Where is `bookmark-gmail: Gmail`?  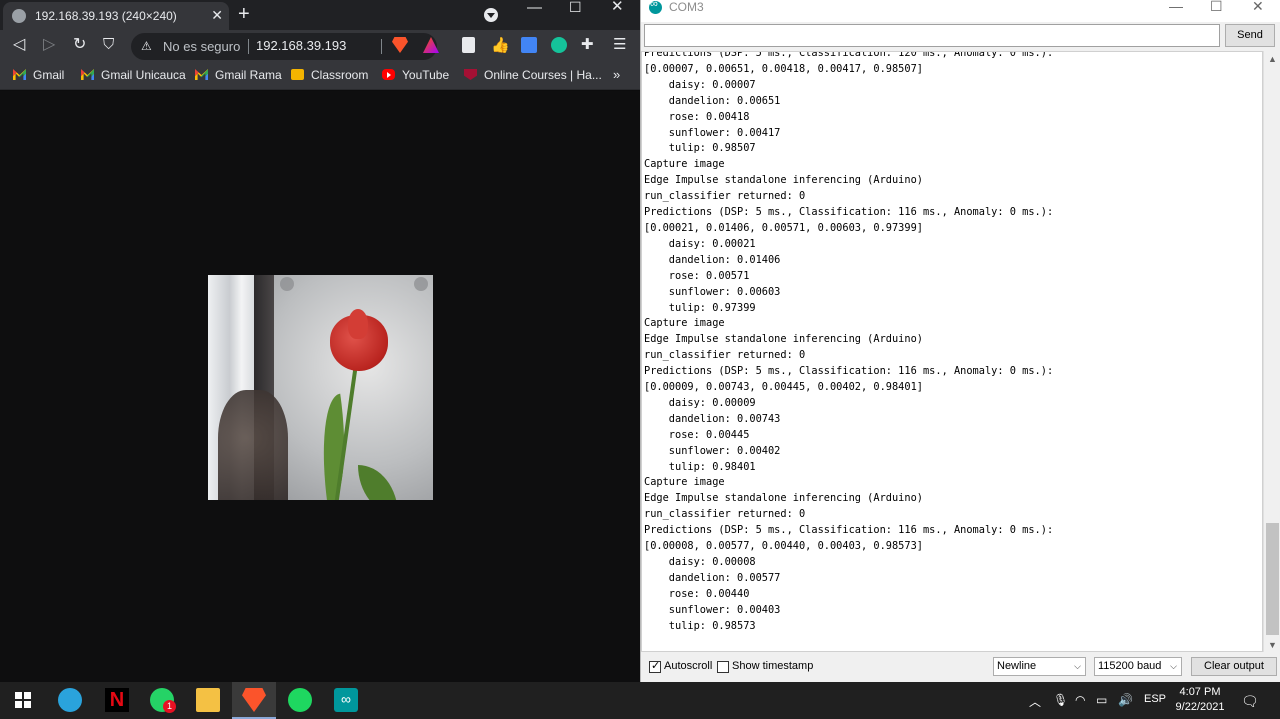
bookmark-gmail: Gmail is located at coordinates (38, 76).